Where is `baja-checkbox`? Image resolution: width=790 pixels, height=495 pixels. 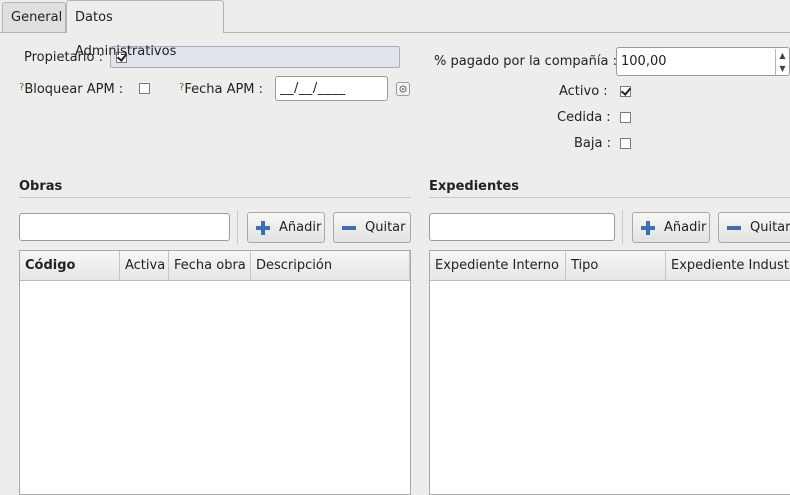 baja-checkbox is located at coordinates (625, 143).